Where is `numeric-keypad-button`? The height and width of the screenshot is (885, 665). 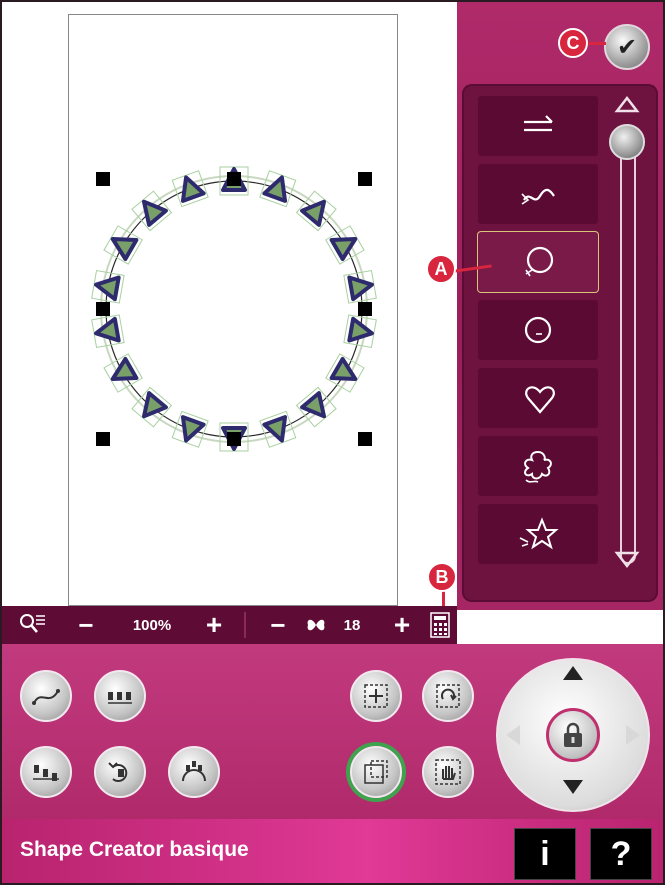
numeric-keypad-button is located at coordinates (440, 625).